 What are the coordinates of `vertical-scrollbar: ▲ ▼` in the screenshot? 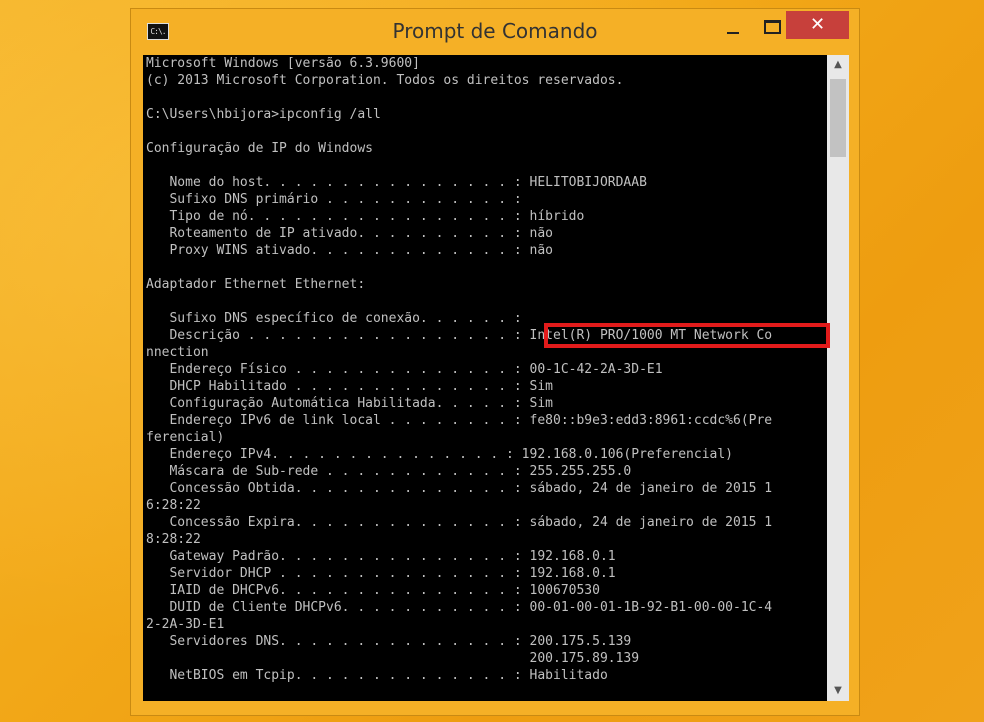 It's located at (838, 378).